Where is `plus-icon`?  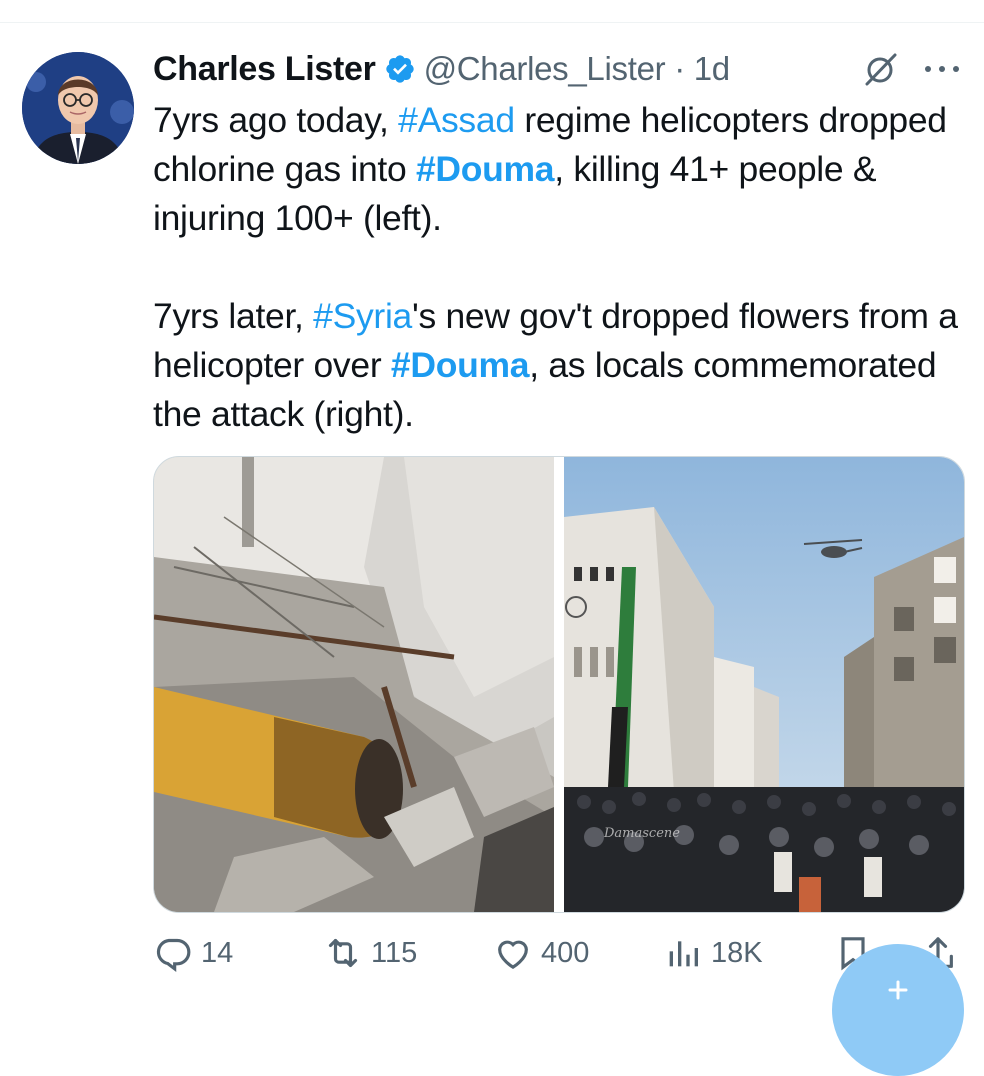
plus-icon is located at coordinates (898, 990).